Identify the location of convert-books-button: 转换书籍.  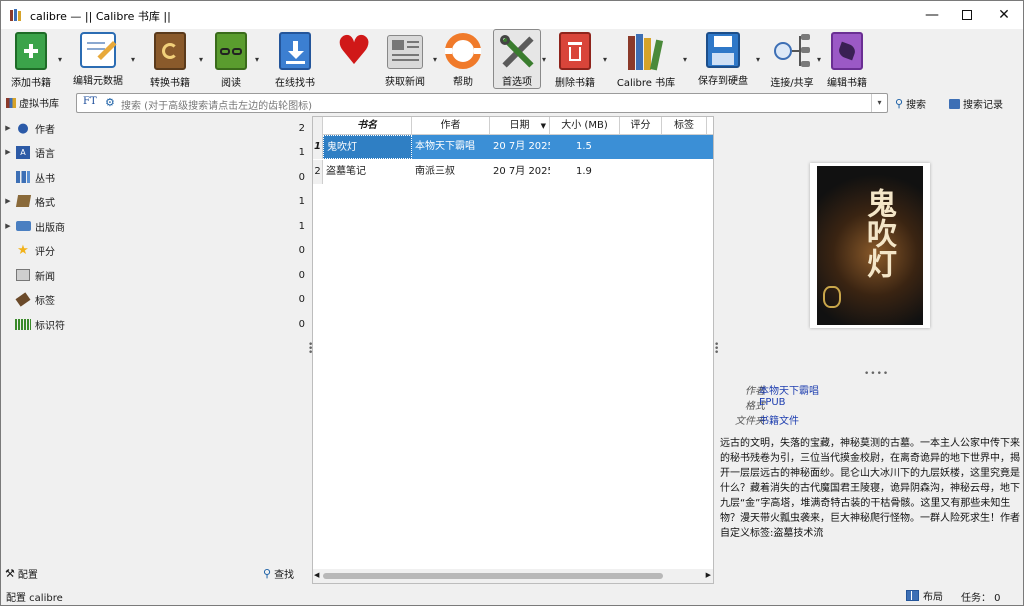
(170, 59).